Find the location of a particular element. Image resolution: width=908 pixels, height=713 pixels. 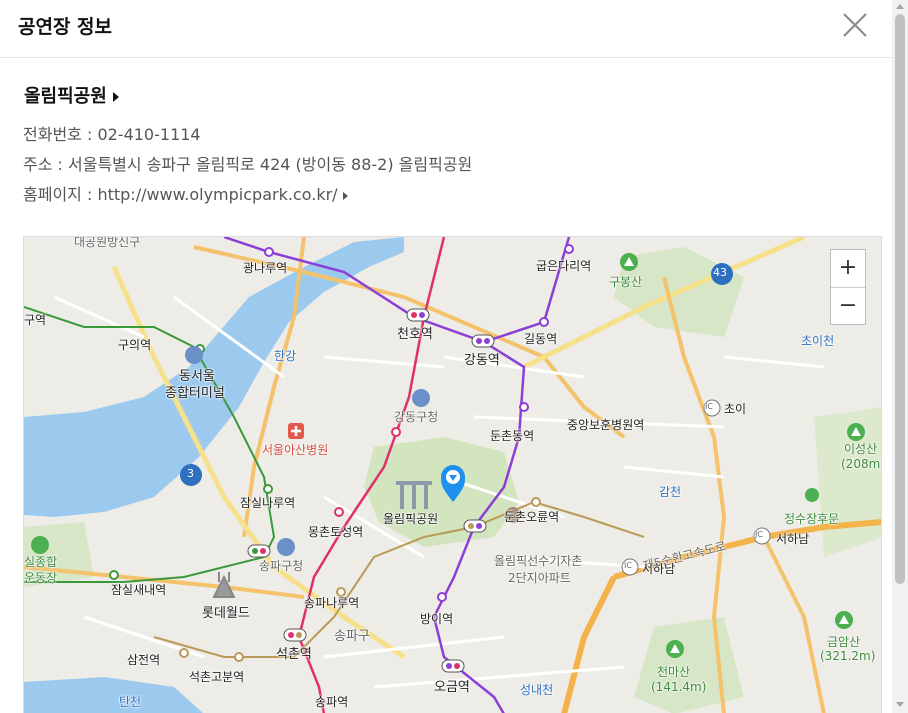

map-label: 탄천 is located at coordinates (130, 702).